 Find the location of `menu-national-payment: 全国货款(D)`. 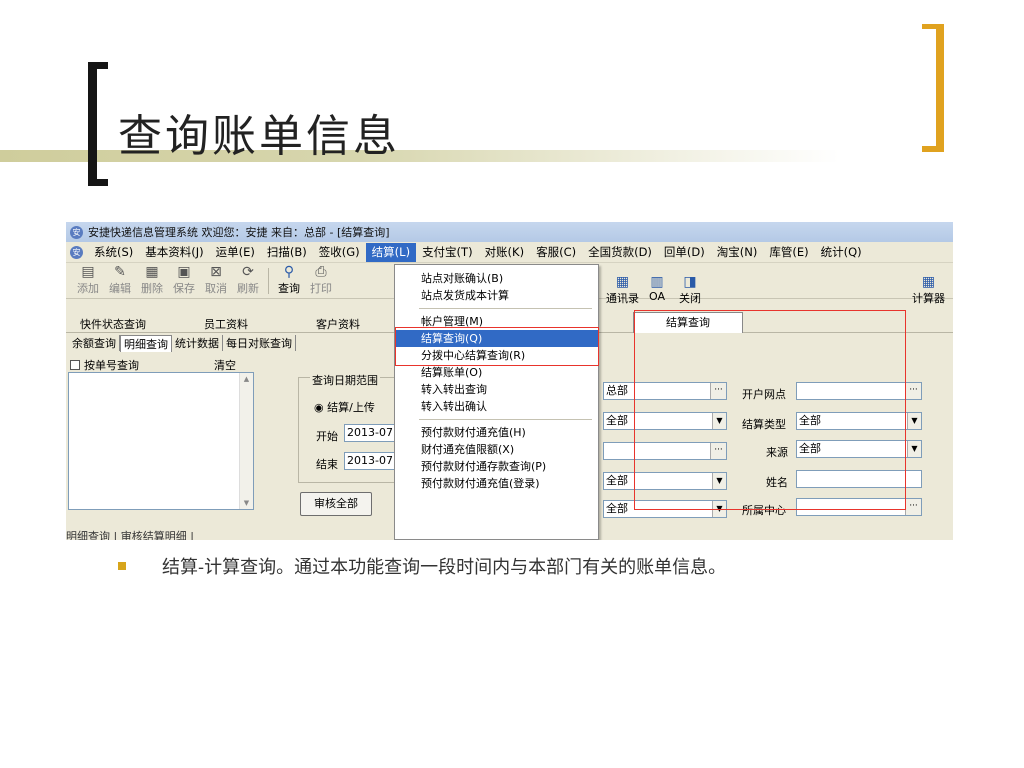

menu-national-payment: 全国货款(D) is located at coordinates (620, 252).